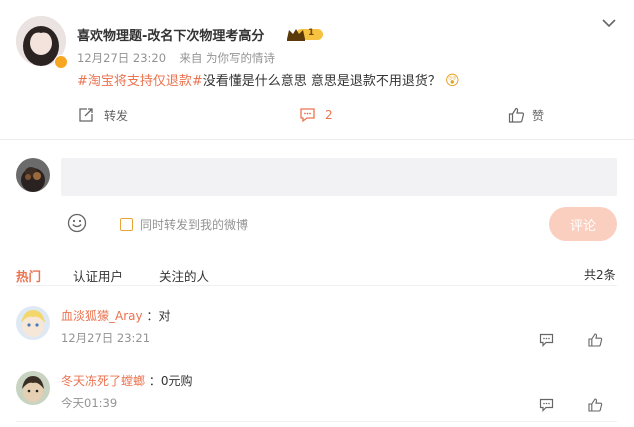 Image resolution: width=634 pixels, height=427 pixels. I want to click on list-item: 冬天冻死了螳螂 ：0元购, so click(126, 380).